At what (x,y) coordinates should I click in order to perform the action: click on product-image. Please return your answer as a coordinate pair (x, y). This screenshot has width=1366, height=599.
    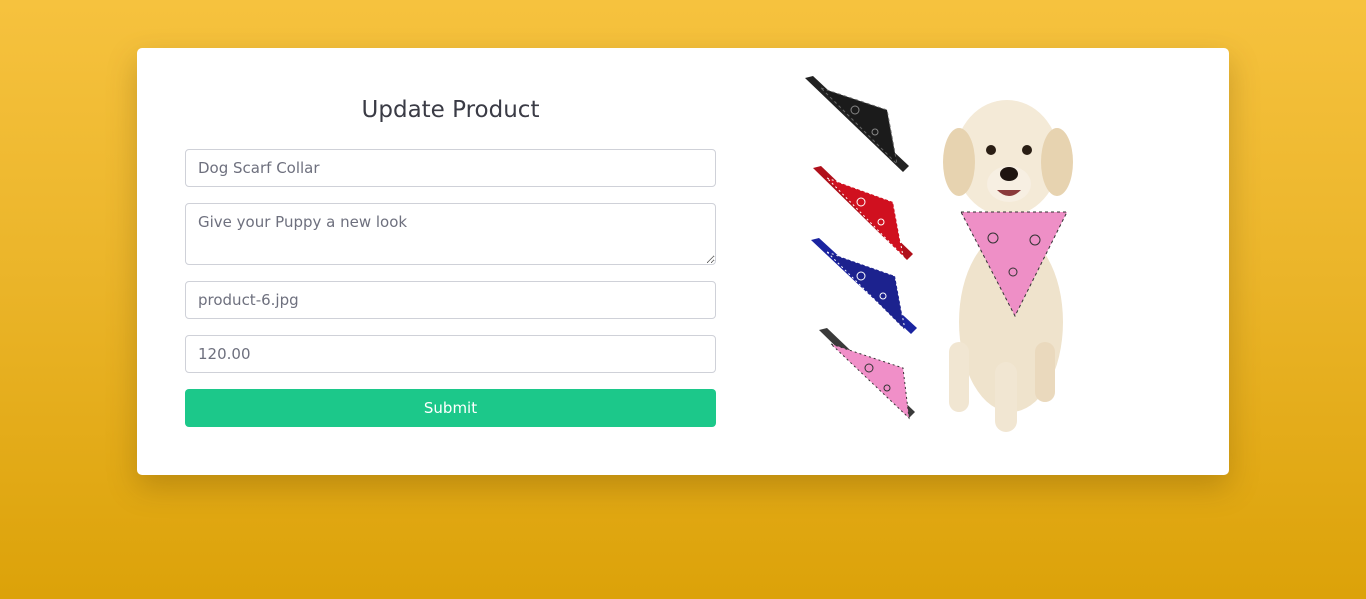
    Looking at the image, I should click on (938, 257).